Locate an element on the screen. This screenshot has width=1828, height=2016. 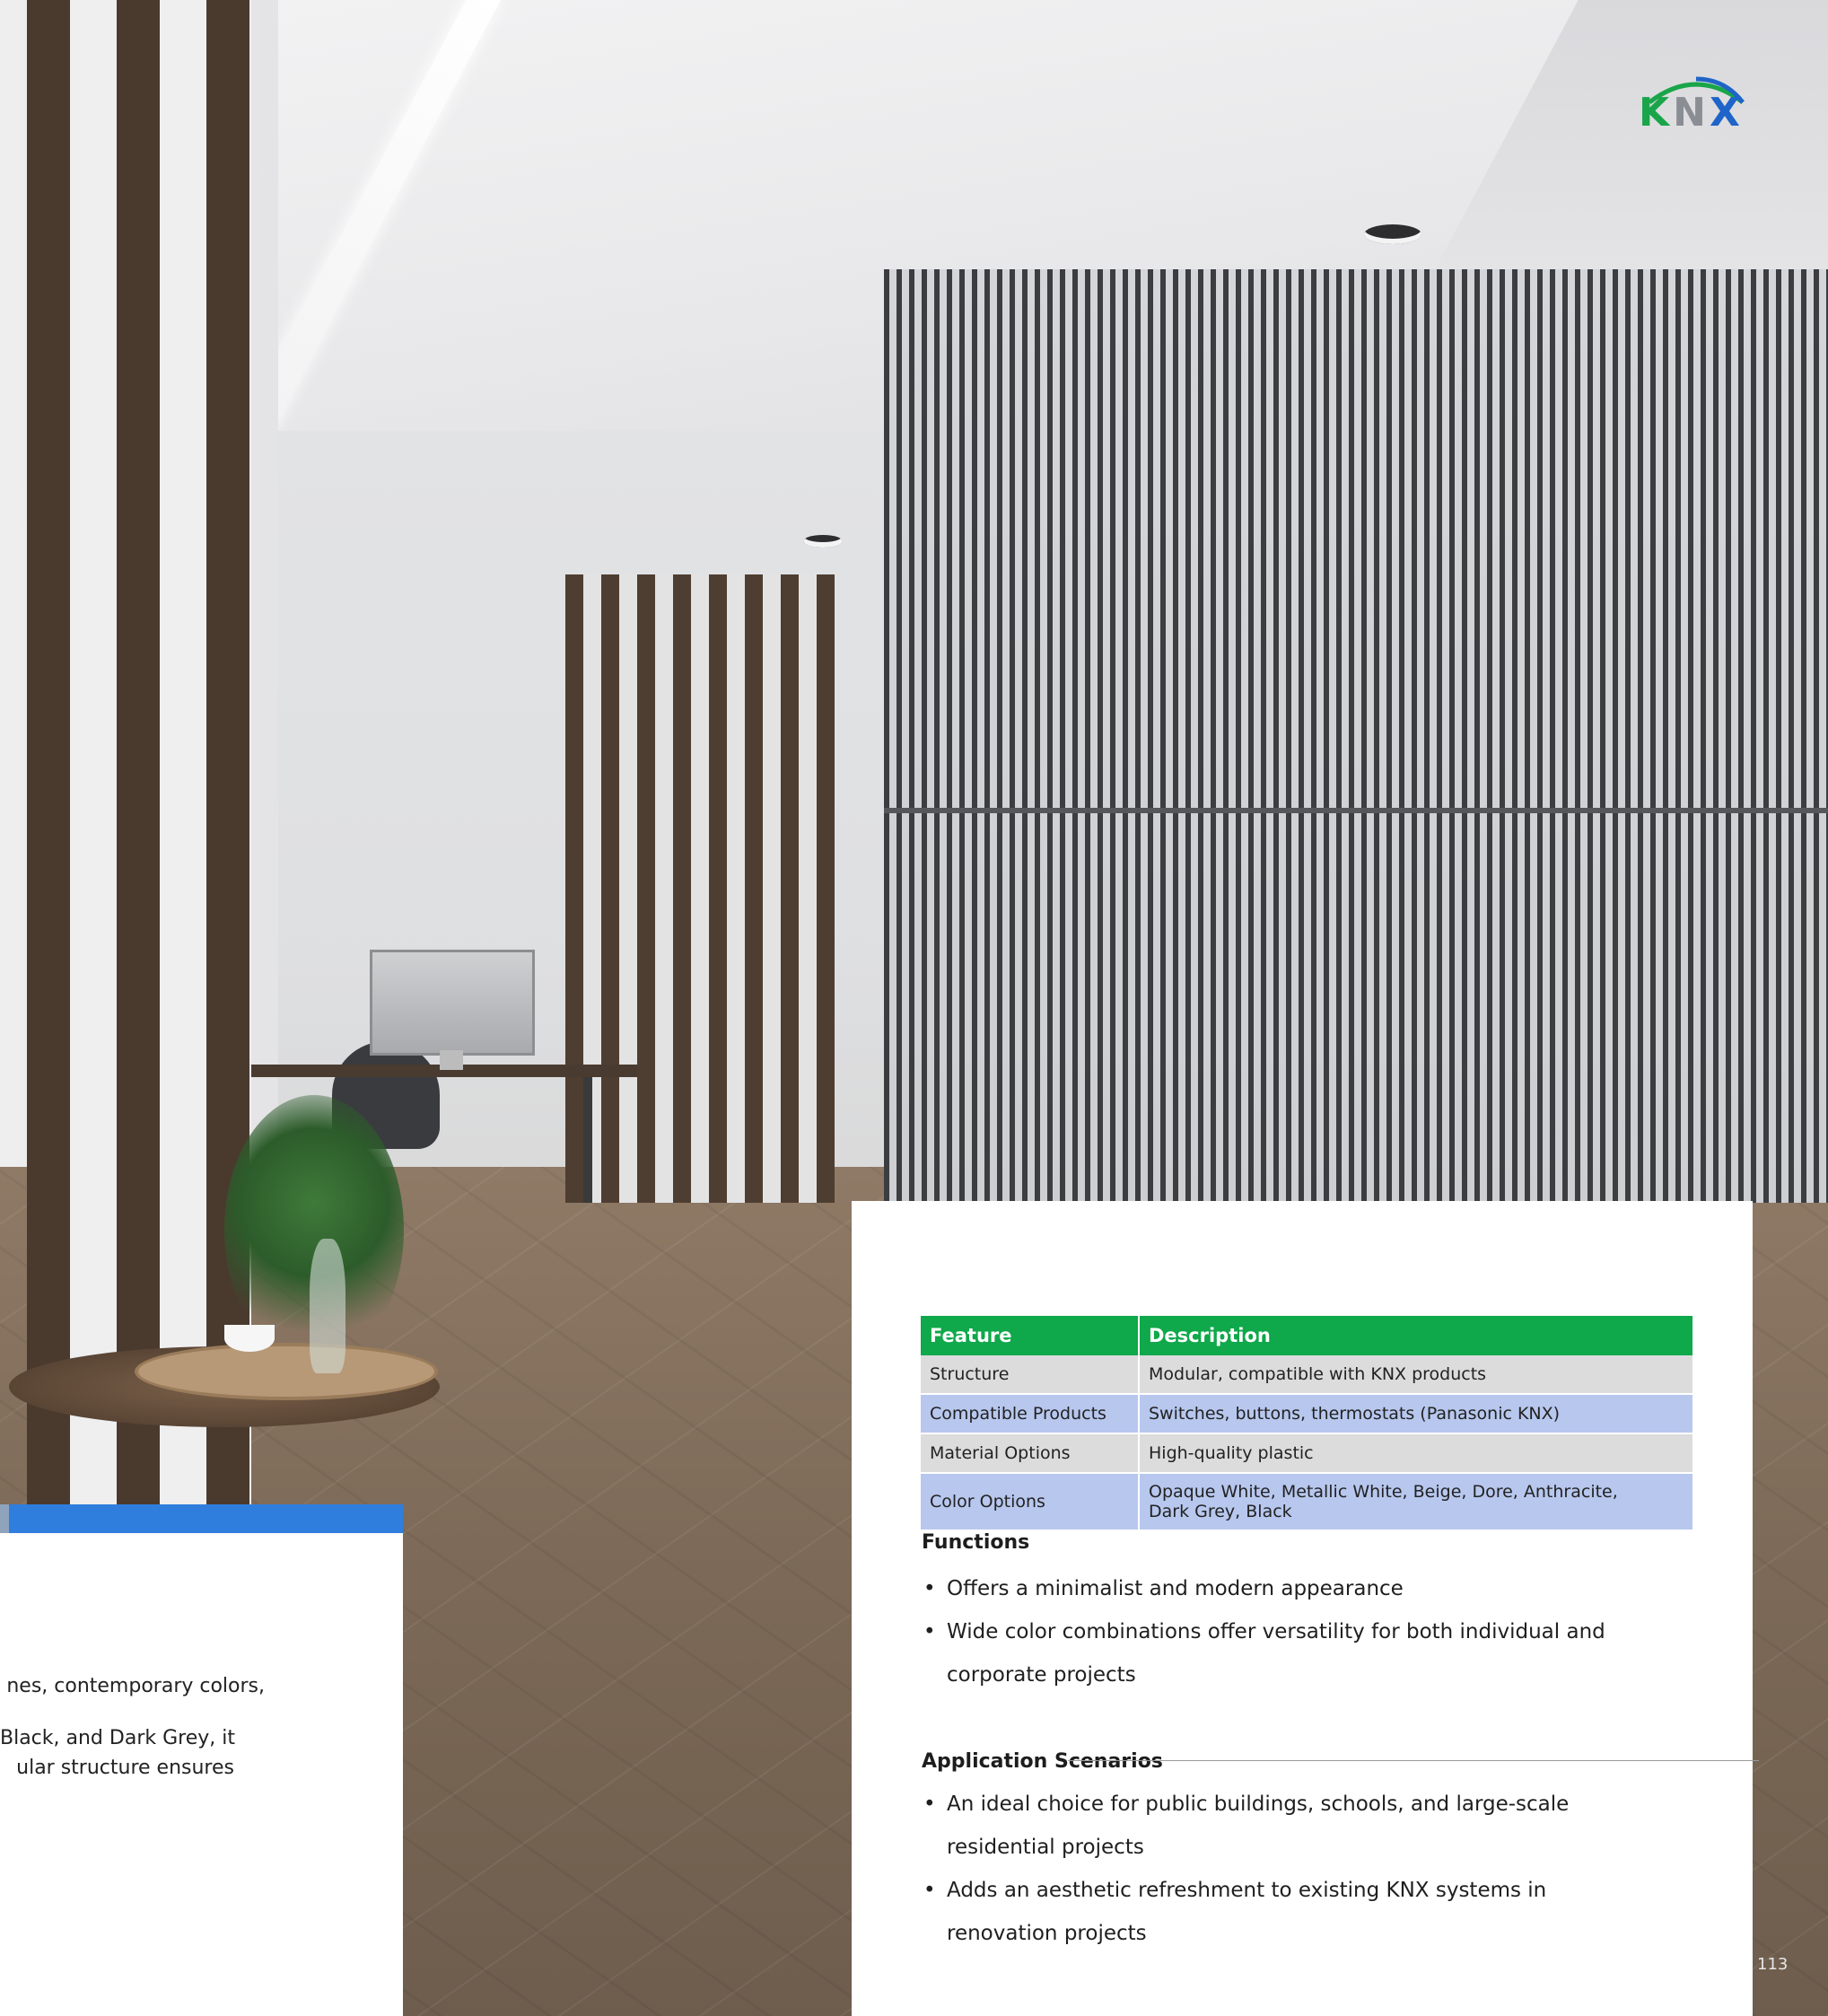
page-number: 113 is located at coordinates (1773, 1964).